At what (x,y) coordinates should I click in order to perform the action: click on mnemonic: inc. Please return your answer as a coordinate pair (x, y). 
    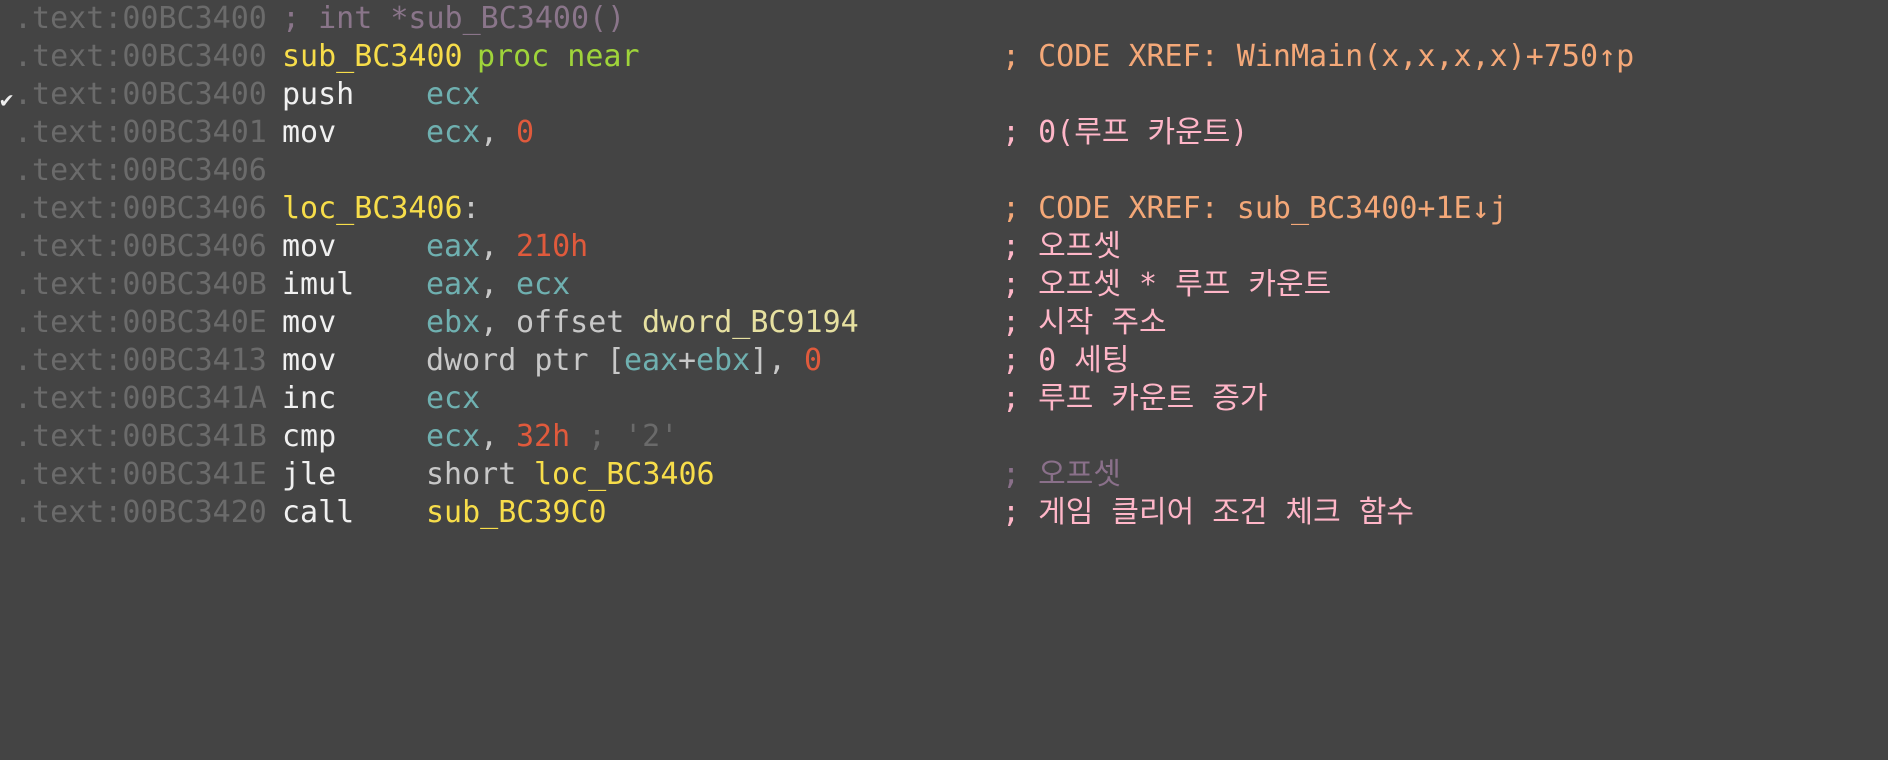
    Looking at the image, I should click on (309, 399).